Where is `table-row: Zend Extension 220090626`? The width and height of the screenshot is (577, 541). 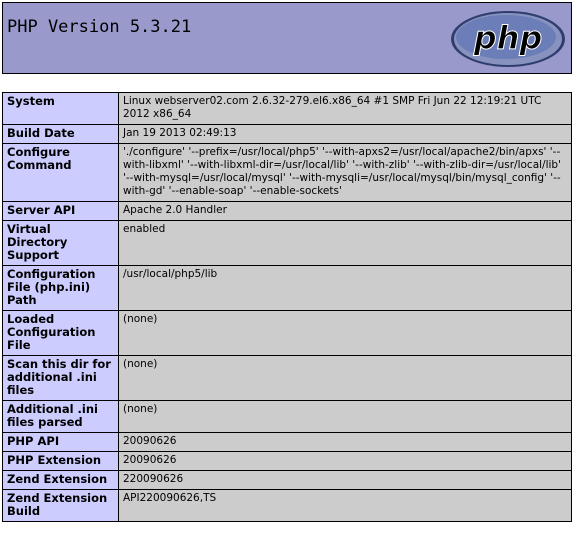 table-row: Zend Extension 220090626 is located at coordinates (287, 480).